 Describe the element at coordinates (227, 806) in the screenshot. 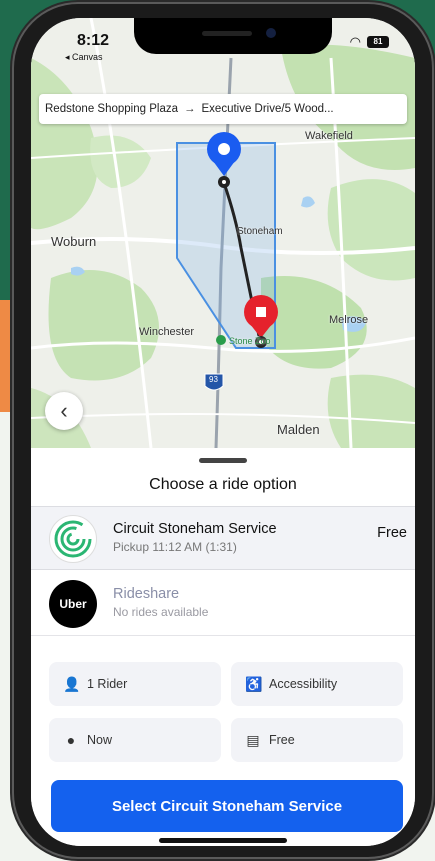

I see `select-service-button: Select Circuit Stoneham Service` at that location.